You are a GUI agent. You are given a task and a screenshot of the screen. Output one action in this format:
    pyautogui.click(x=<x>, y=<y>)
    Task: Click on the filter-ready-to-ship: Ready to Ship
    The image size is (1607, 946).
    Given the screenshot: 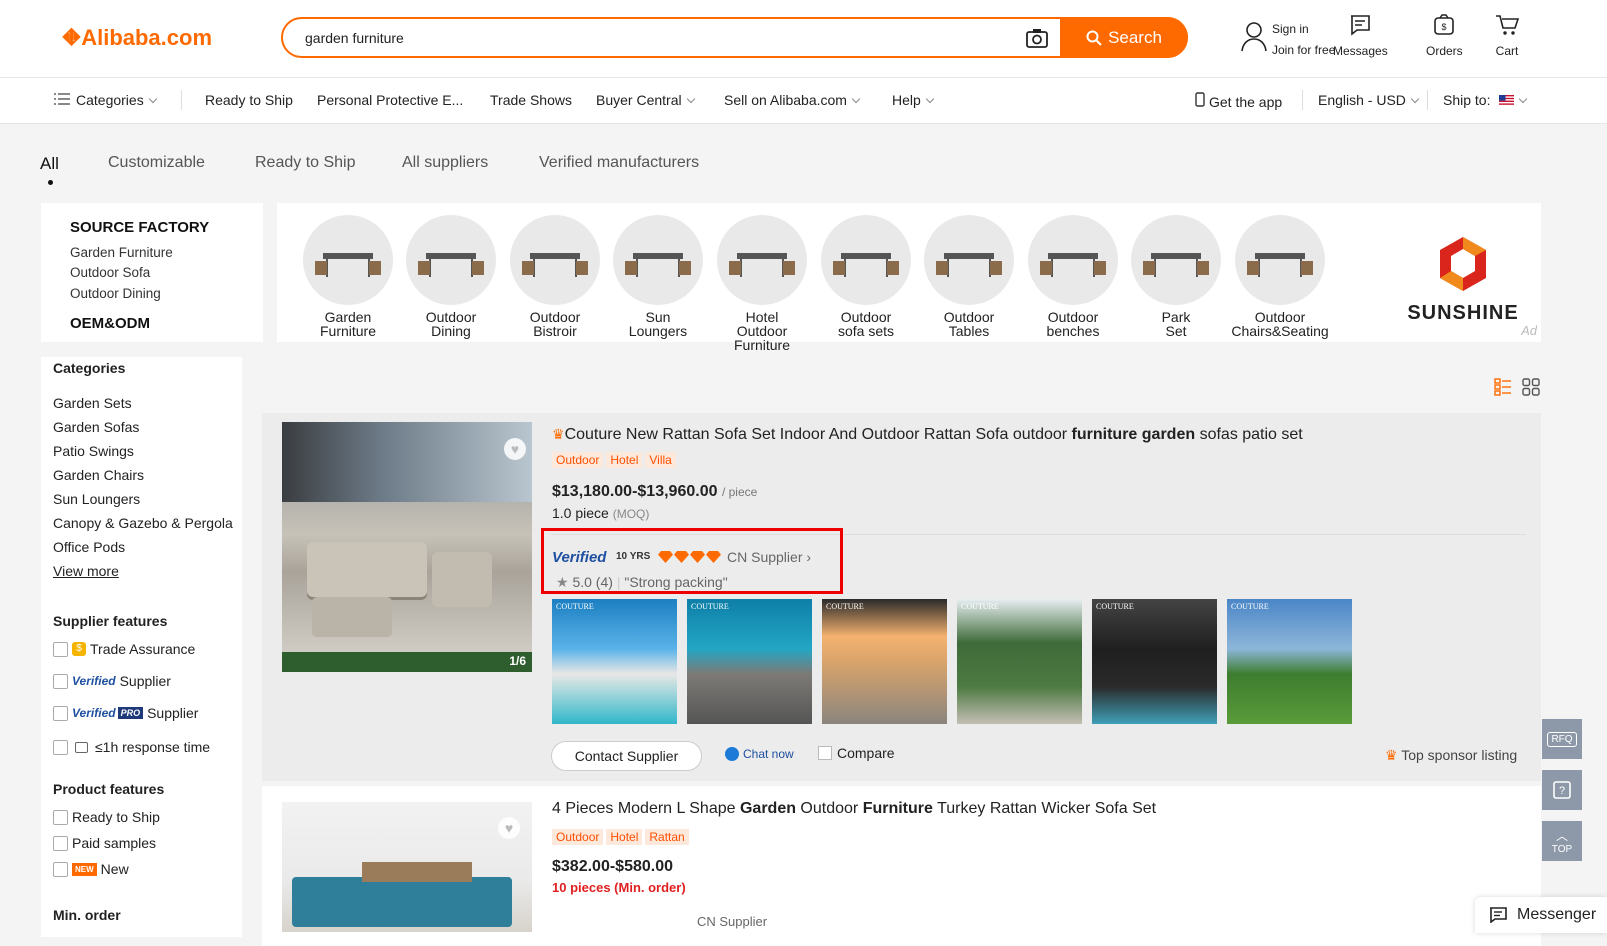 What is the action you would take?
    pyautogui.click(x=106, y=817)
    